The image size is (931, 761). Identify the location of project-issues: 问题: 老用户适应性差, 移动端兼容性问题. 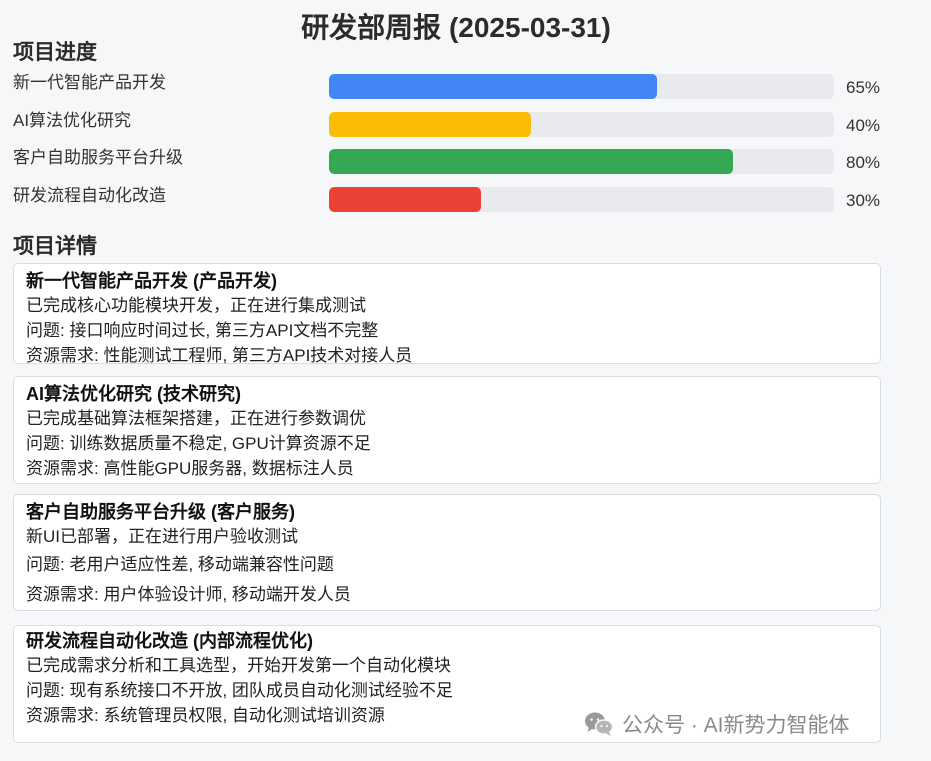
(180, 564).